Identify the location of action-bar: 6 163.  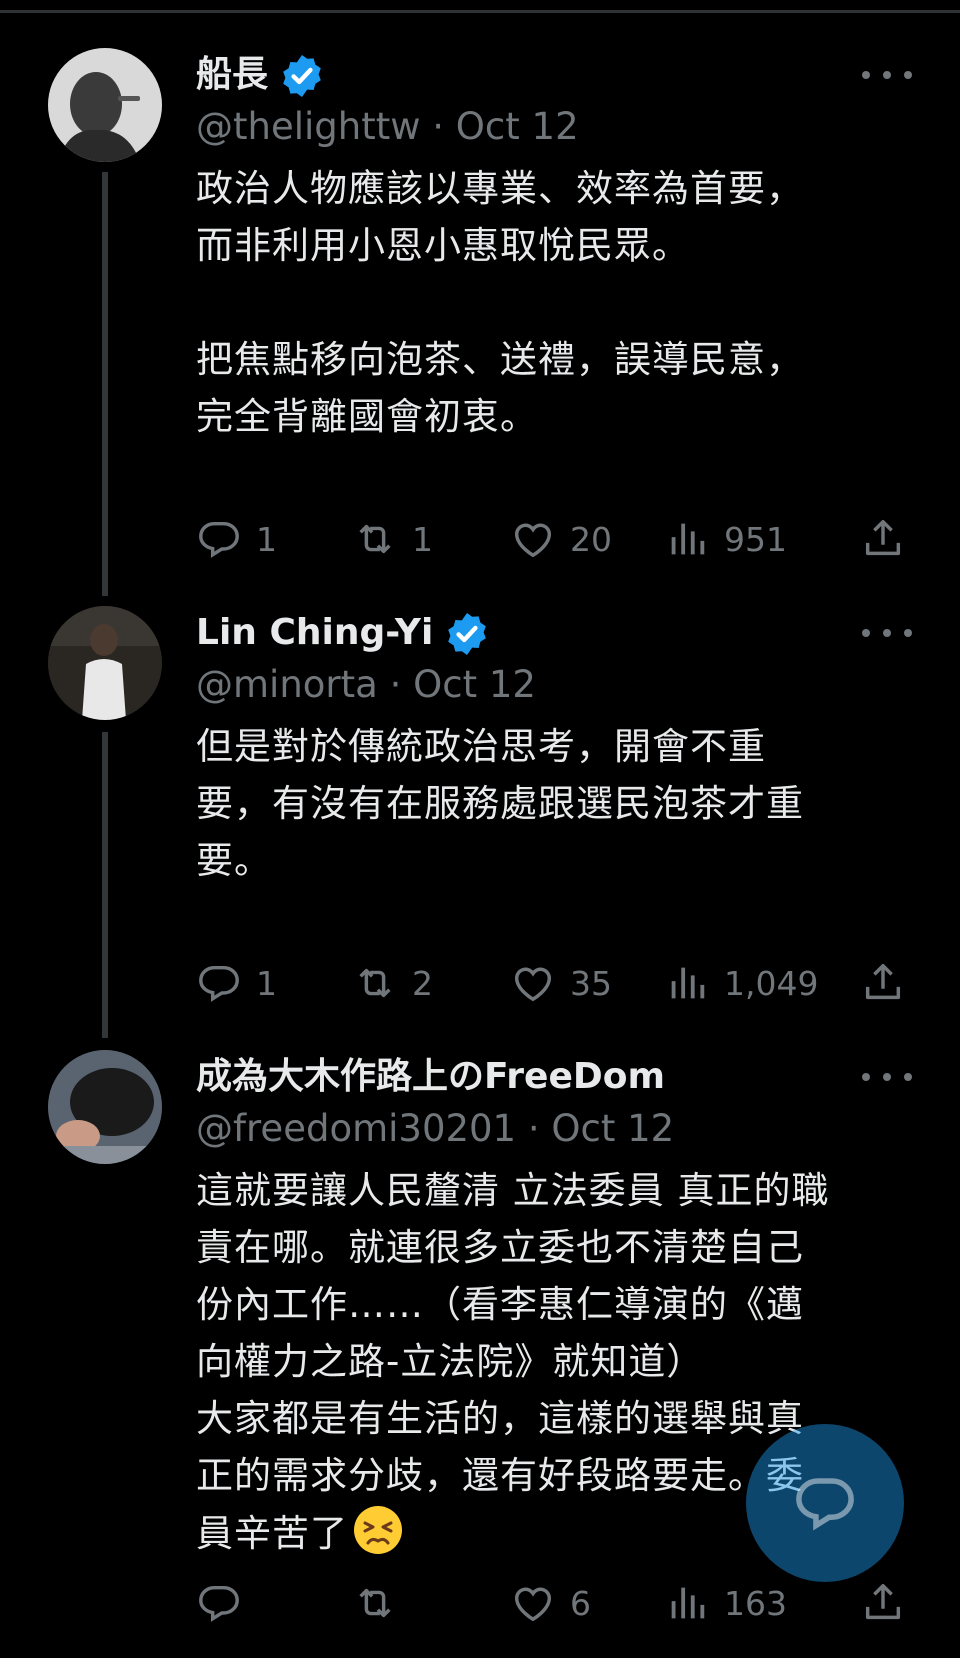
(552, 1603).